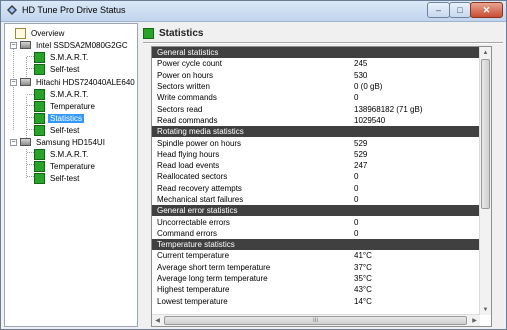 The image size is (507, 330). I want to click on minimize-button: –, so click(438, 10).